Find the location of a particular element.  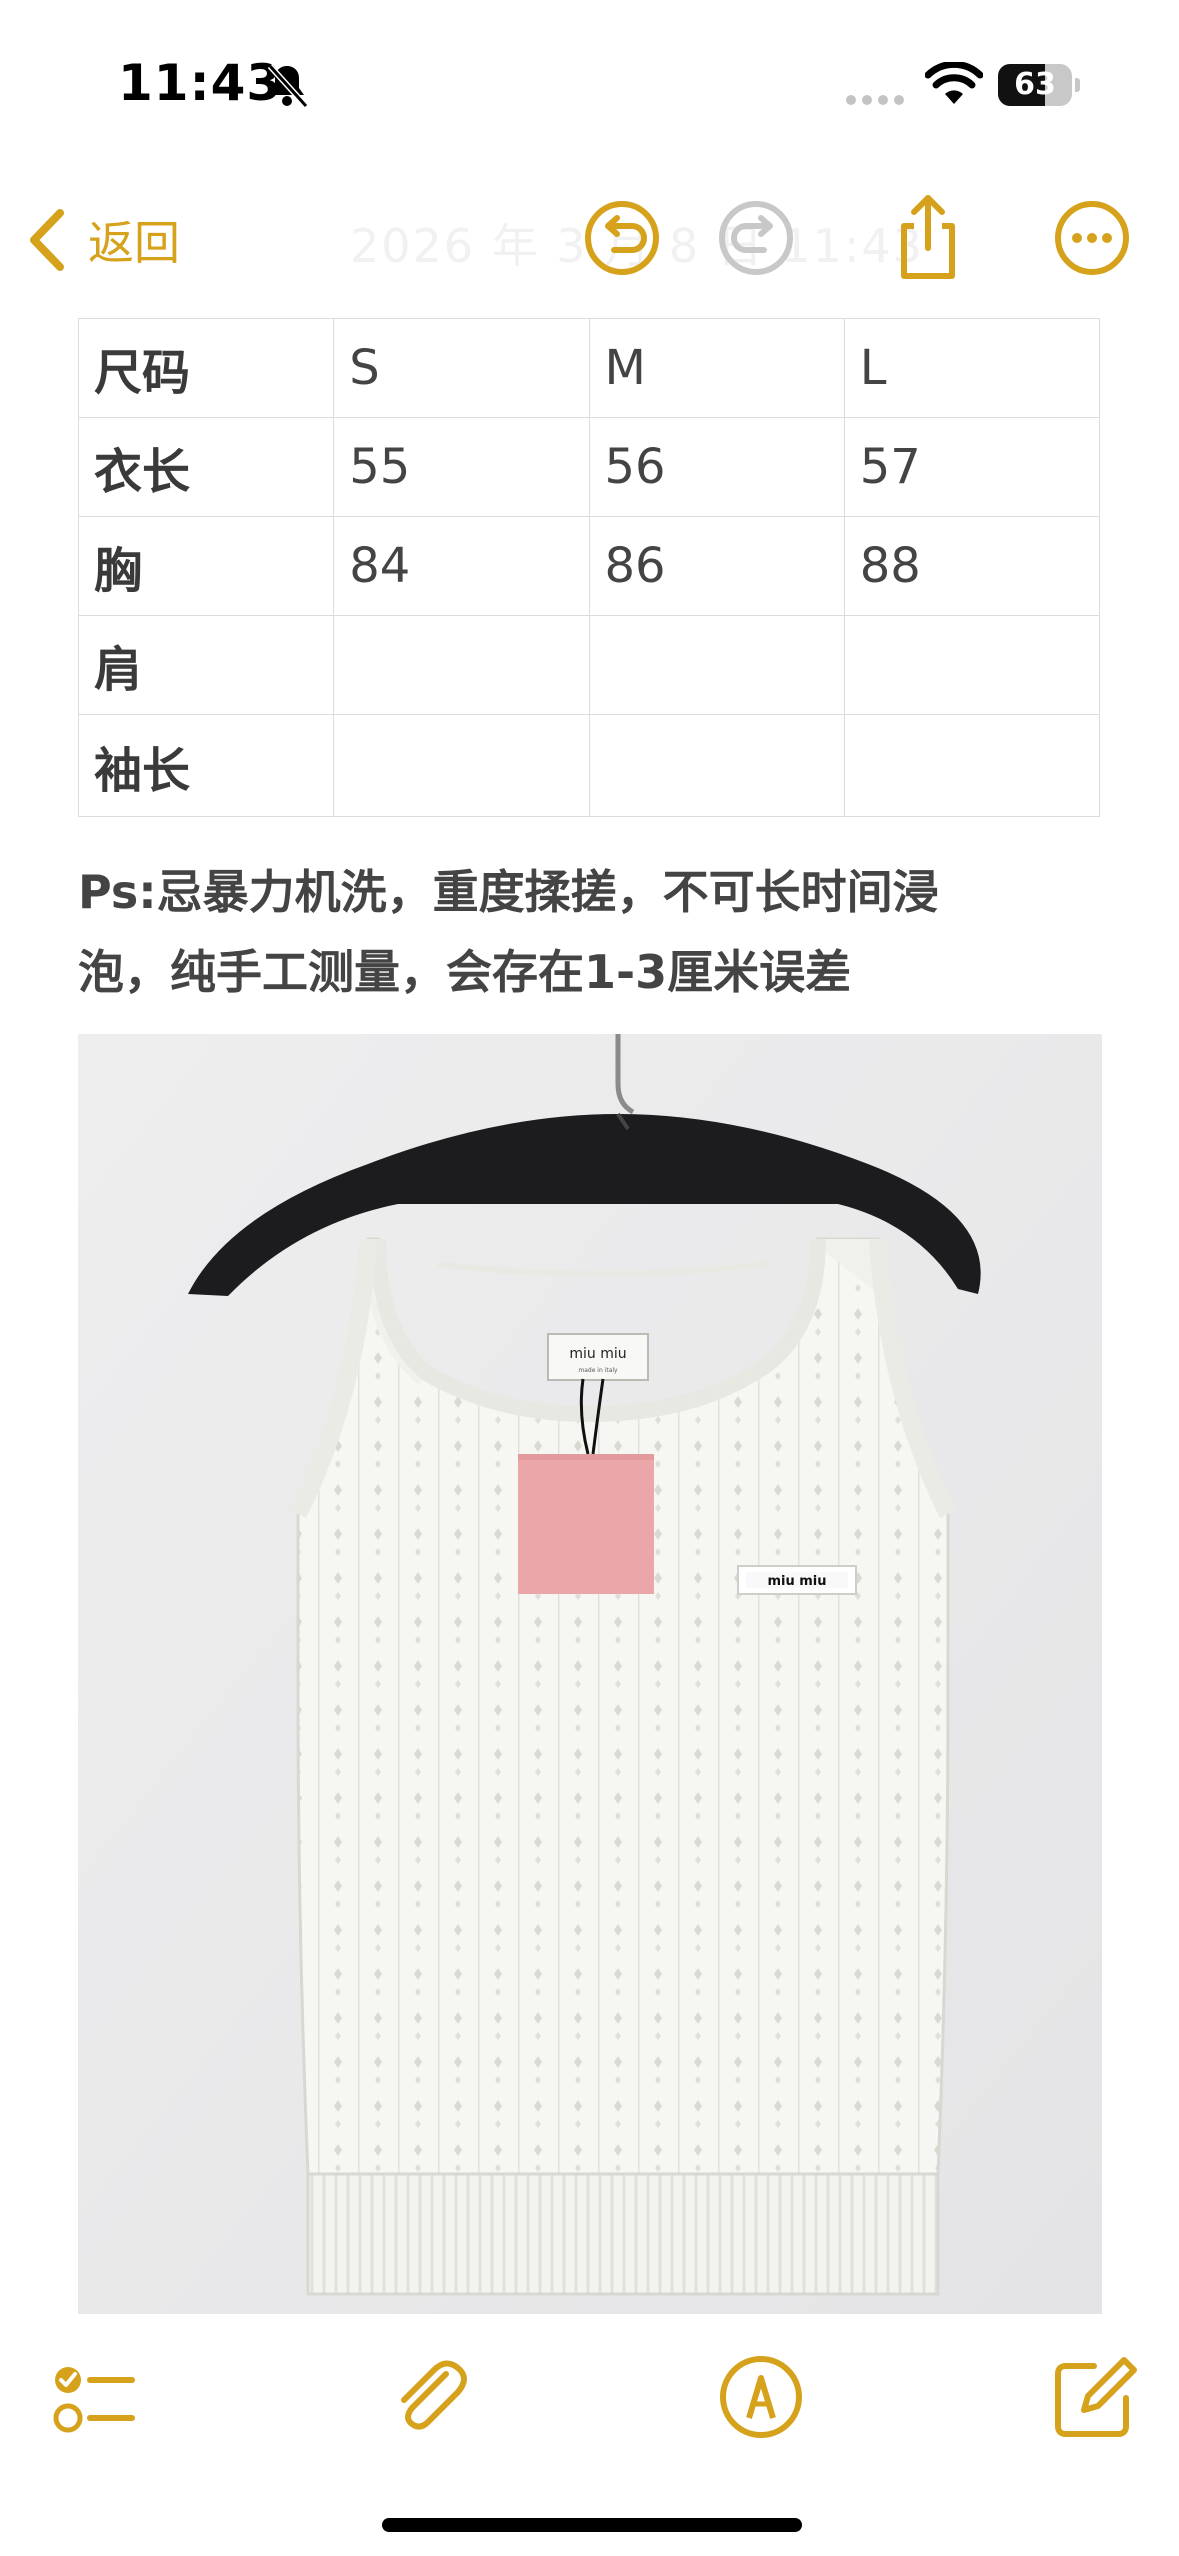

table-row: 胸 84 86 88 is located at coordinates (589, 566).